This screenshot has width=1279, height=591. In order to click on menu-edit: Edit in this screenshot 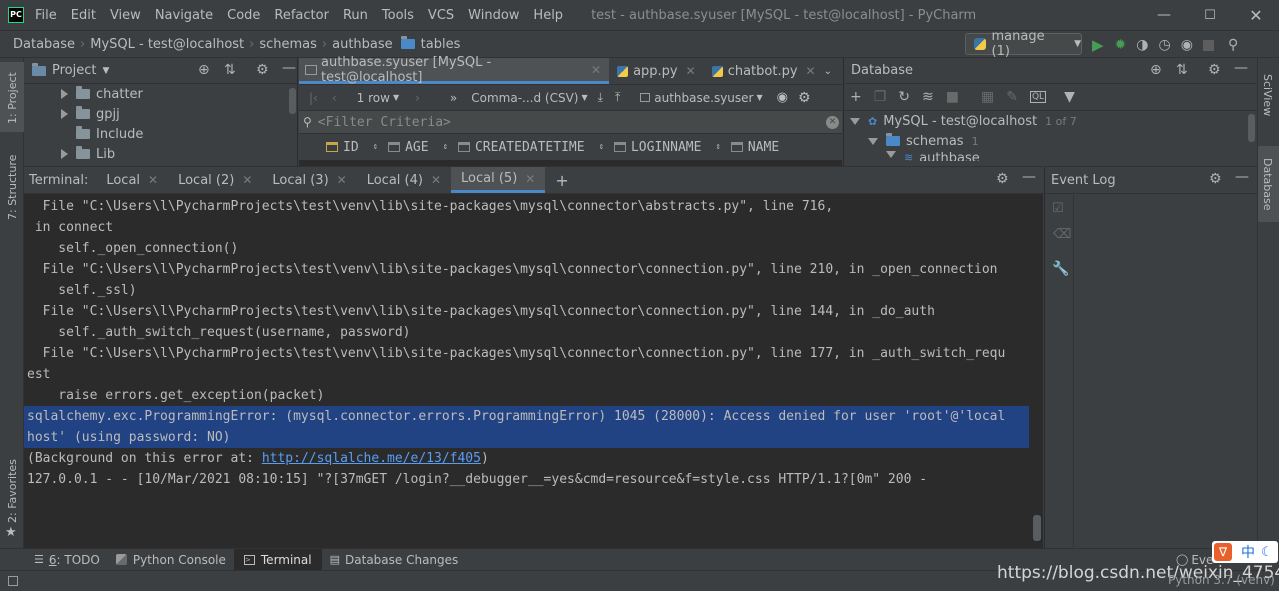, I will do `click(83, 15)`.